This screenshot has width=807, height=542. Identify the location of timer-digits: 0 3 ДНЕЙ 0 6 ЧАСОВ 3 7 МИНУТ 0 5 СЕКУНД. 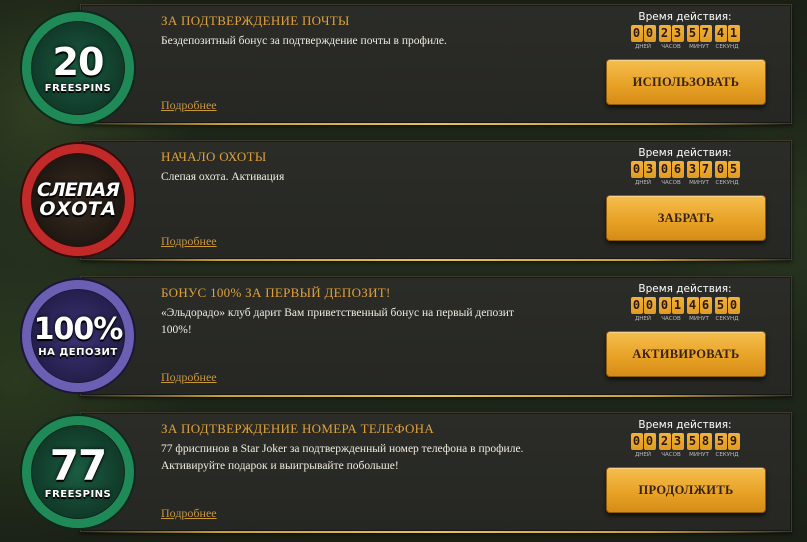
(685, 173).